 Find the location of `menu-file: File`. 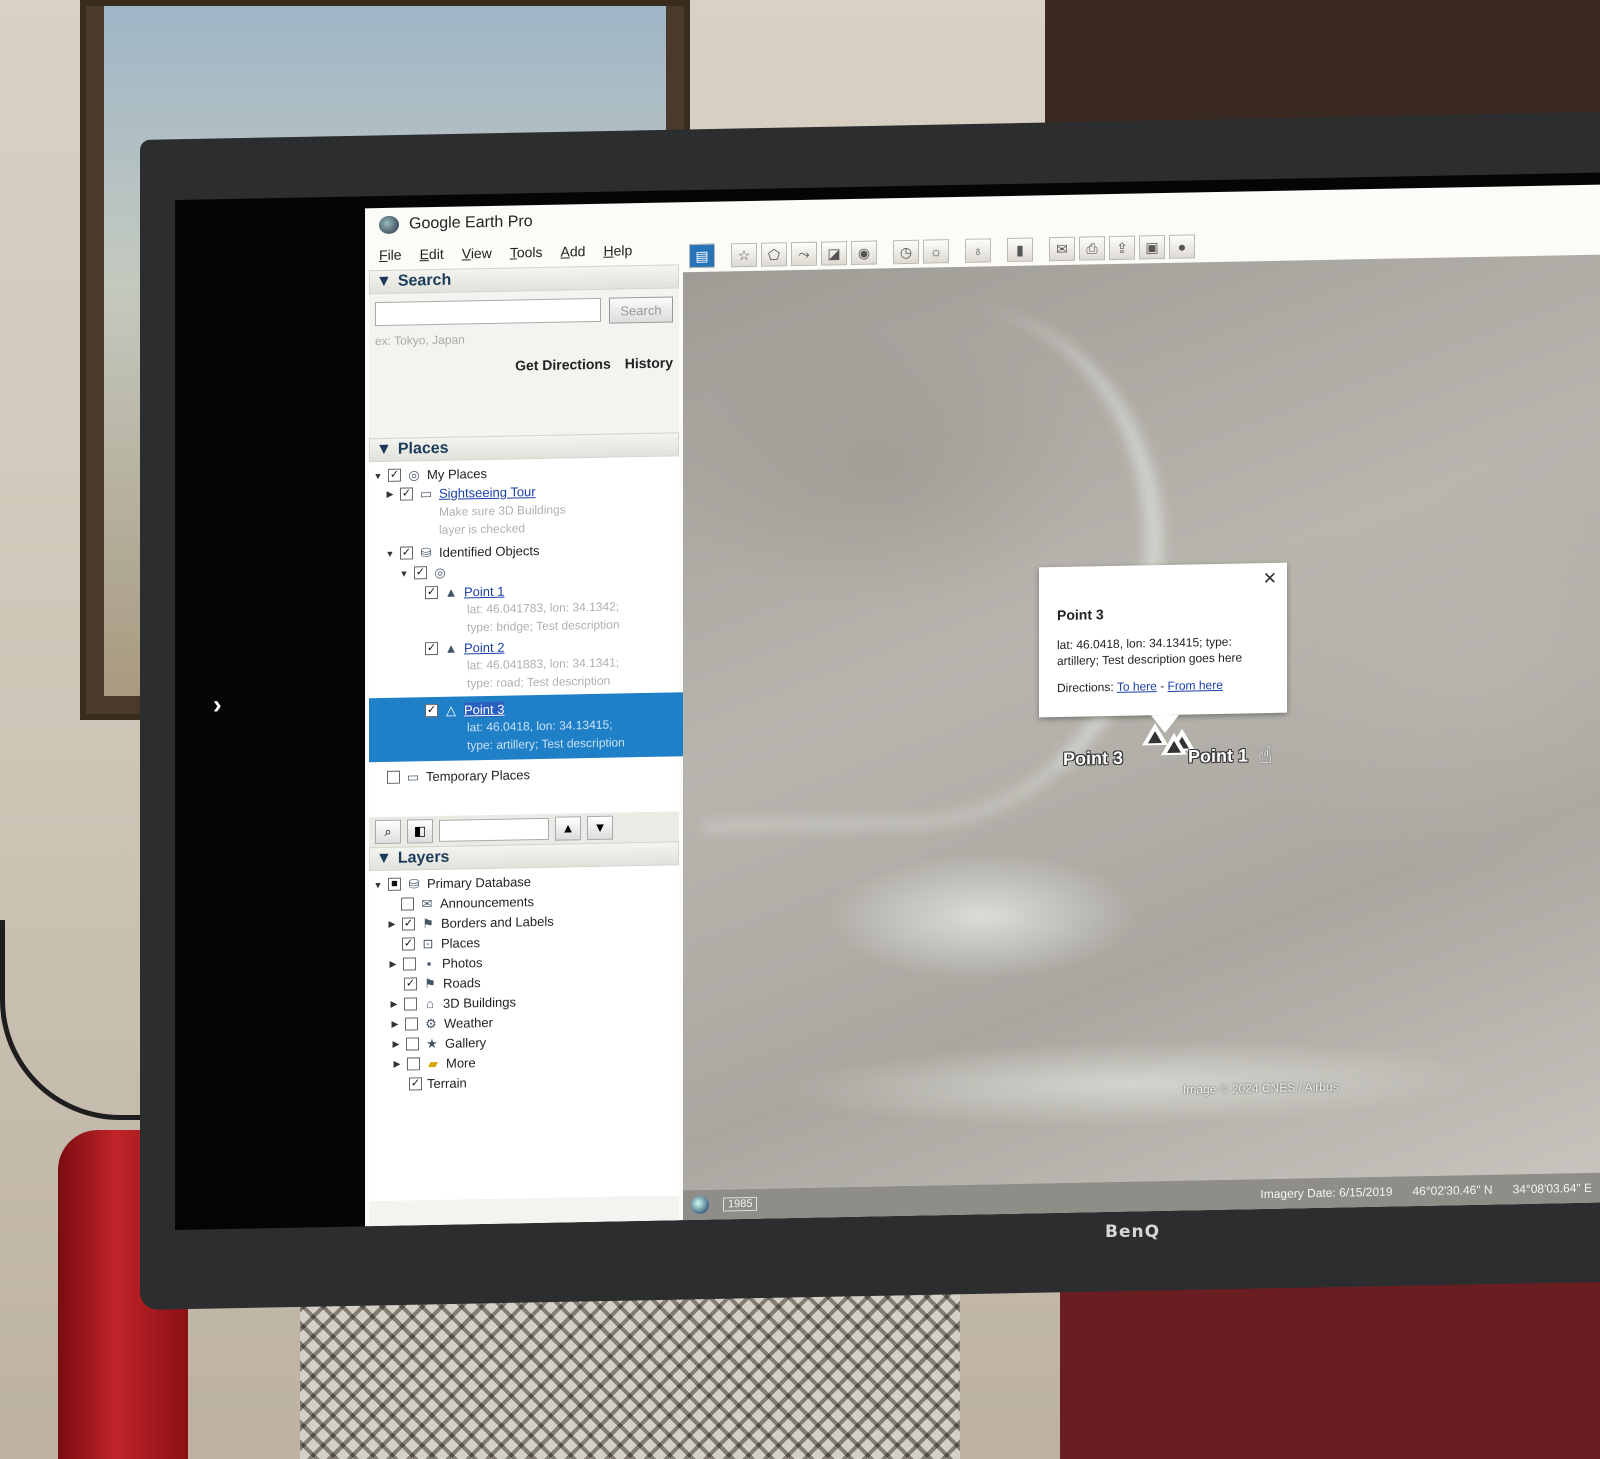

menu-file: File is located at coordinates (390, 255).